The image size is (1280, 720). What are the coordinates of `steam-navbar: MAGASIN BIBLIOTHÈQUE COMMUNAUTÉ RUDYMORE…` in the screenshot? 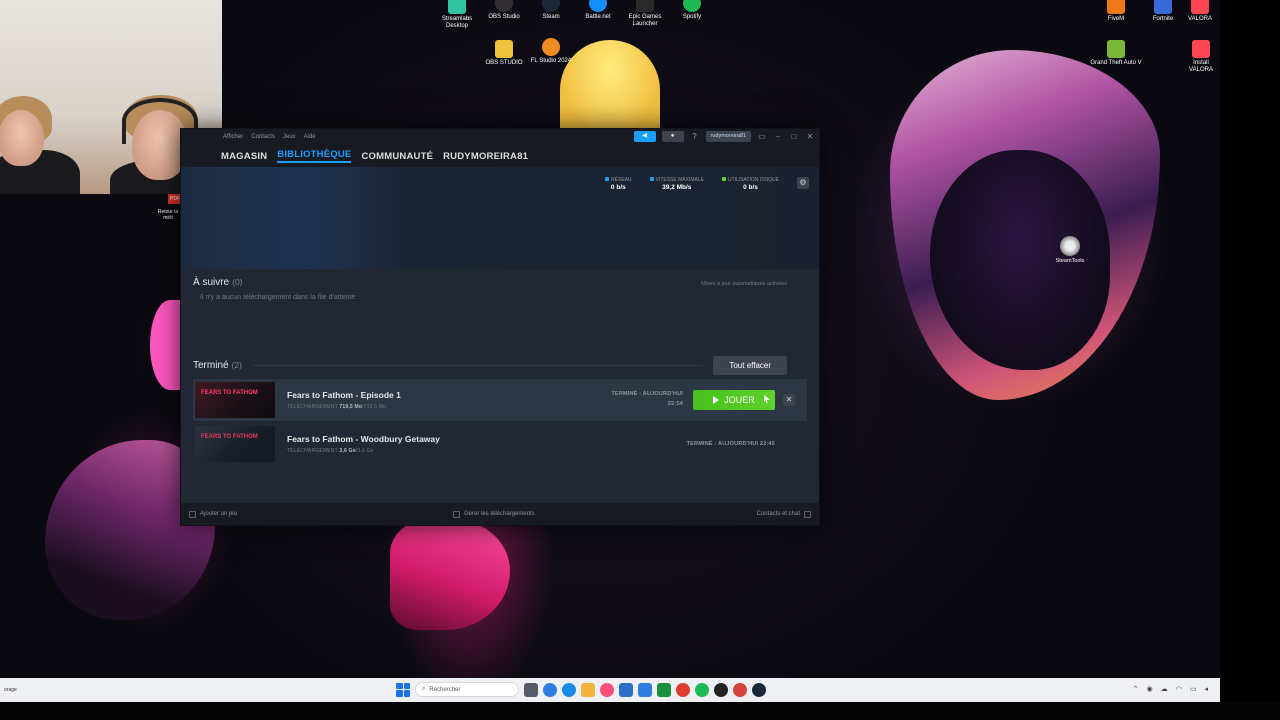 It's located at (500, 156).